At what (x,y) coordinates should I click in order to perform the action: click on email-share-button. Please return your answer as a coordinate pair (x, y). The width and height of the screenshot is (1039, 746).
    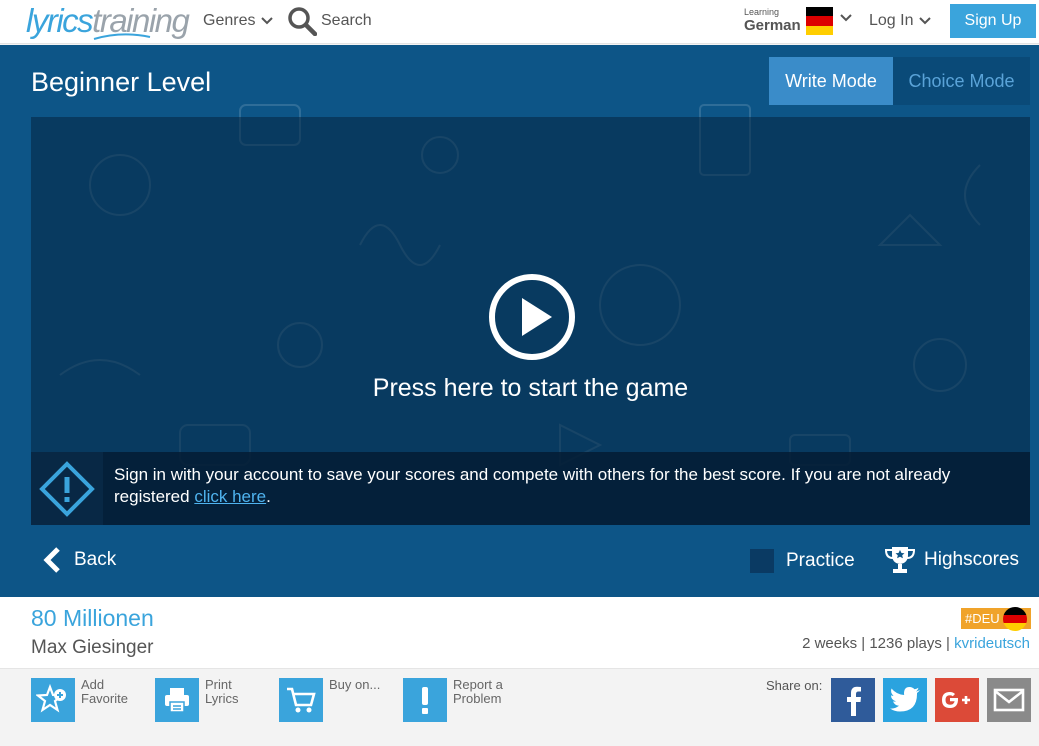
    Looking at the image, I should click on (1009, 700).